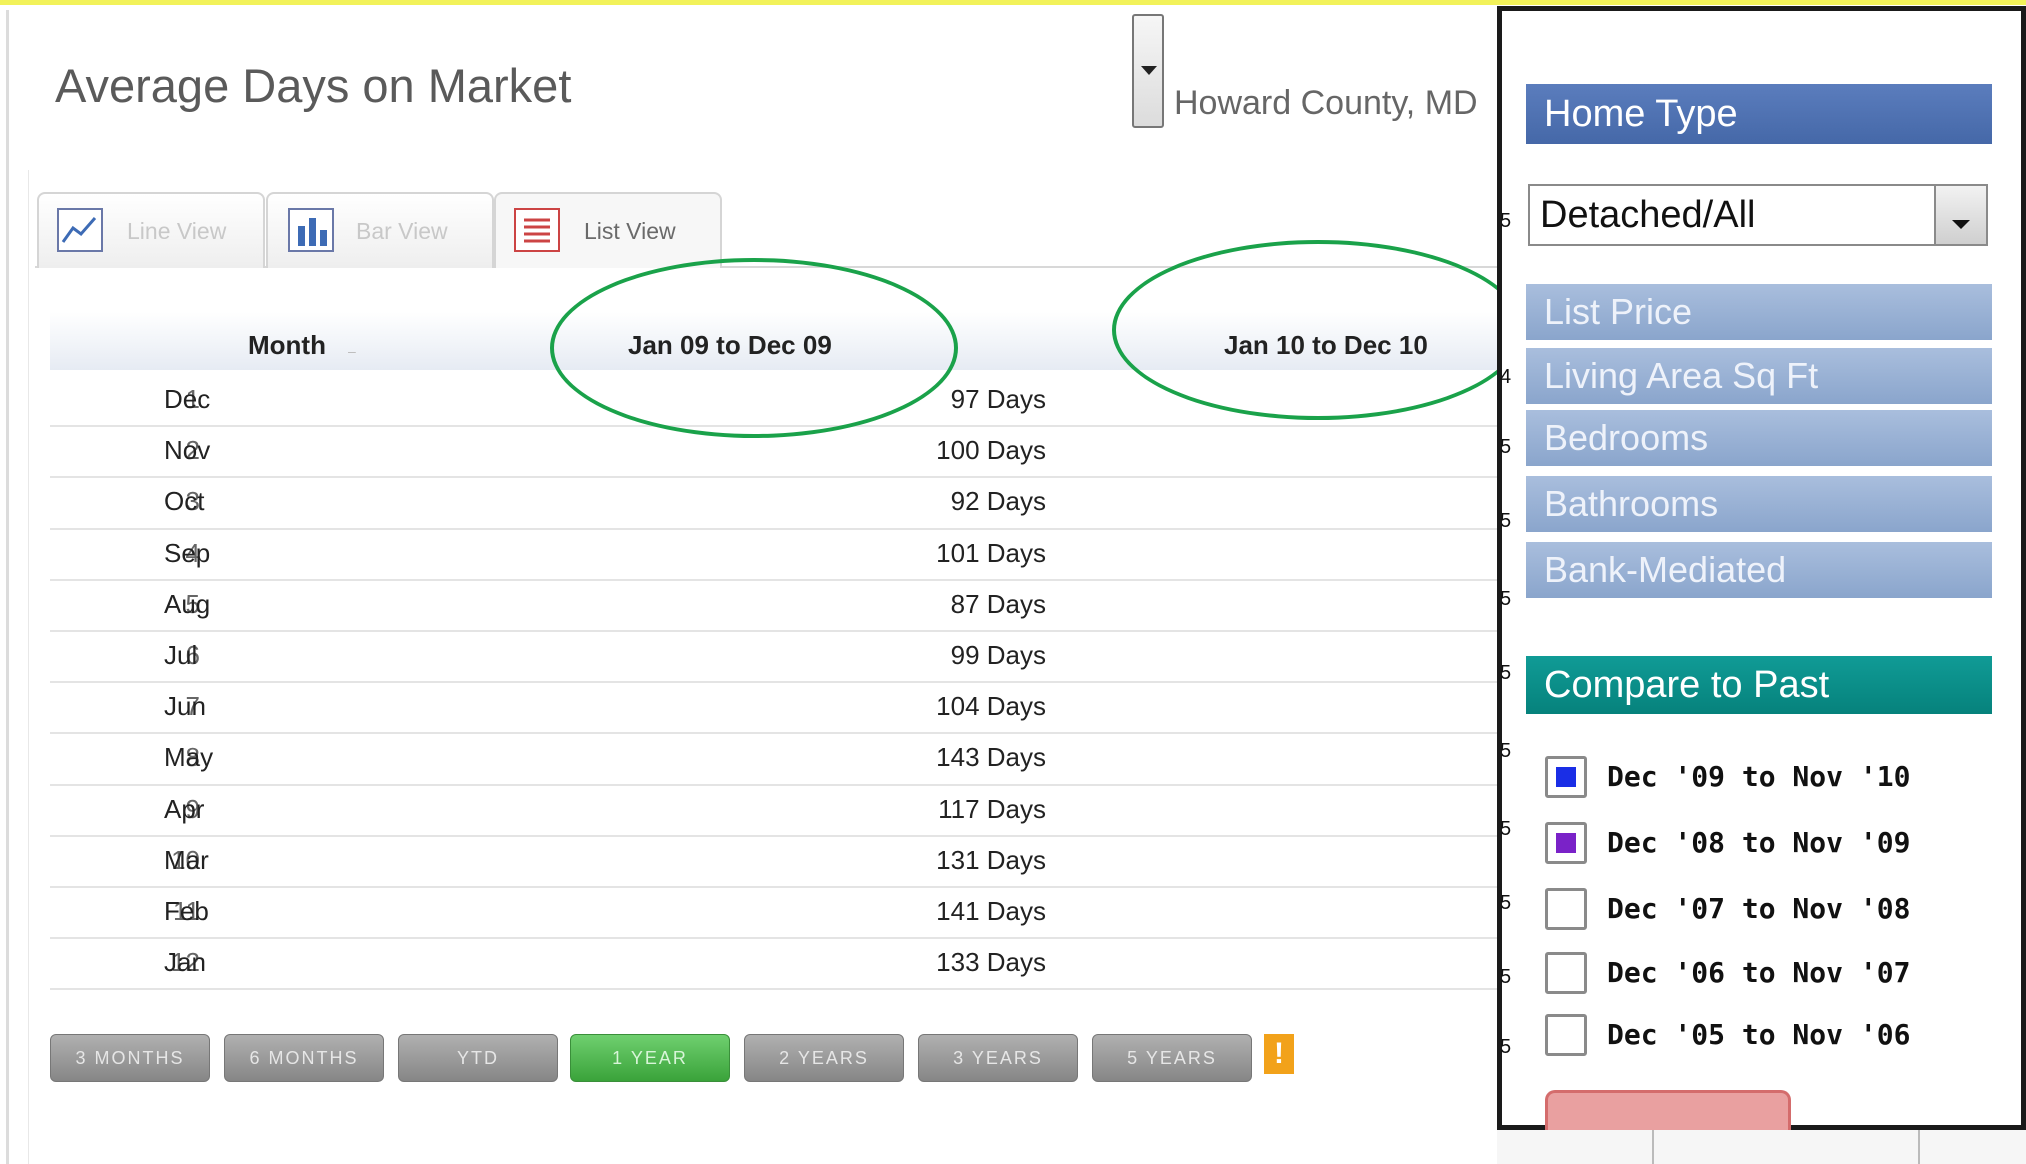 The image size is (2026, 1164). Describe the element at coordinates (754, 348) in the screenshot. I see `annotation-circle-2009` at that location.